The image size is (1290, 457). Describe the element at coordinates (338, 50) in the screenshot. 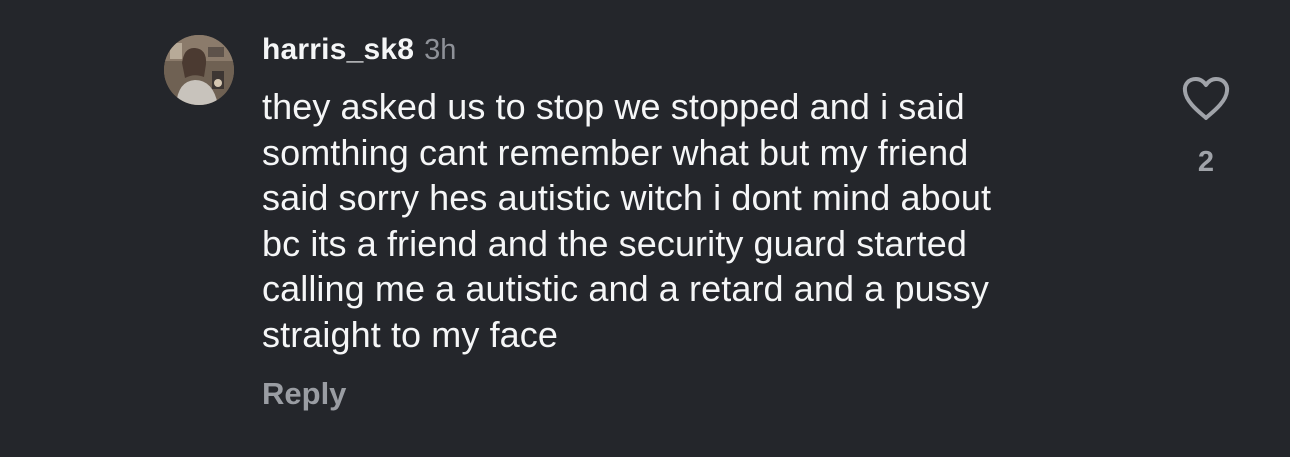

I see `username: harris_sk8` at that location.